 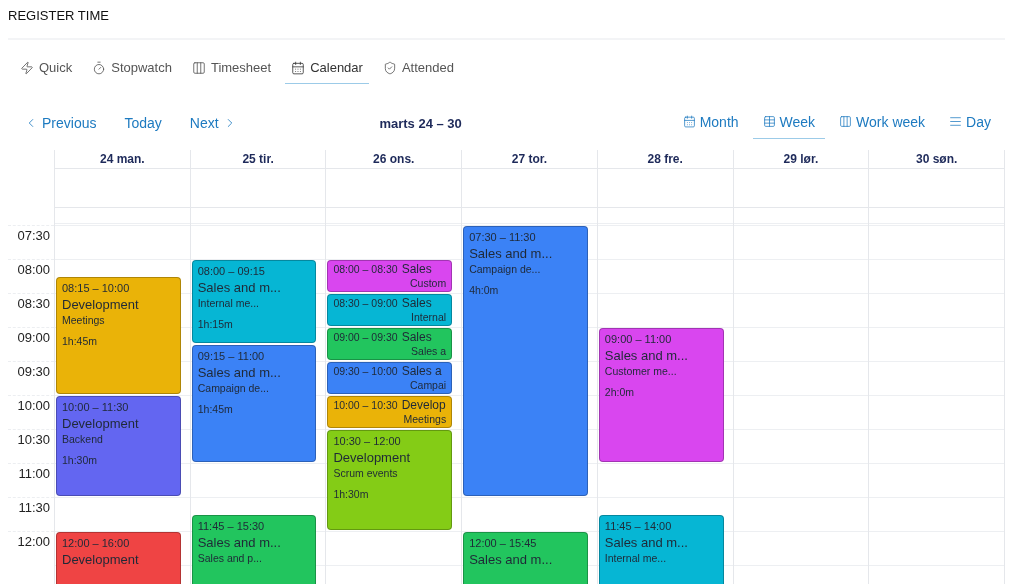 What do you see at coordinates (365, 269) in the screenshot?
I see `event-time: 08:00 – 08:30` at bounding box center [365, 269].